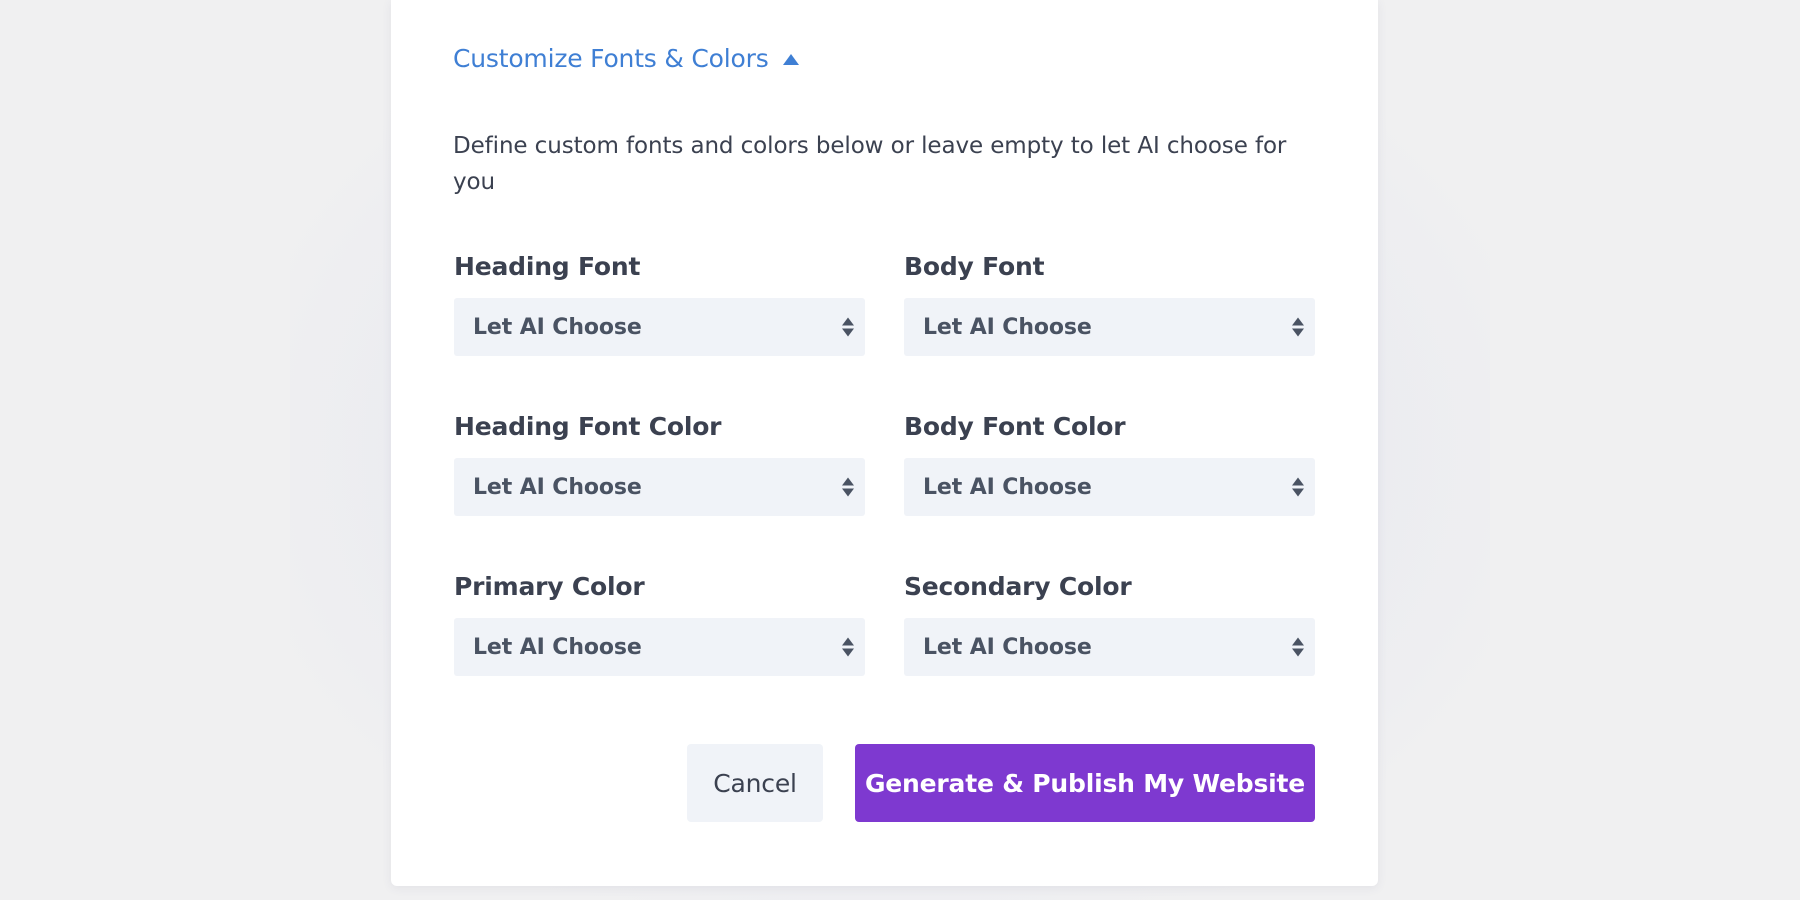  What do you see at coordinates (659, 487) in the screenshot?
I see `heading-font-color-select: Let AI Choose` at bounding box center [659, 487].